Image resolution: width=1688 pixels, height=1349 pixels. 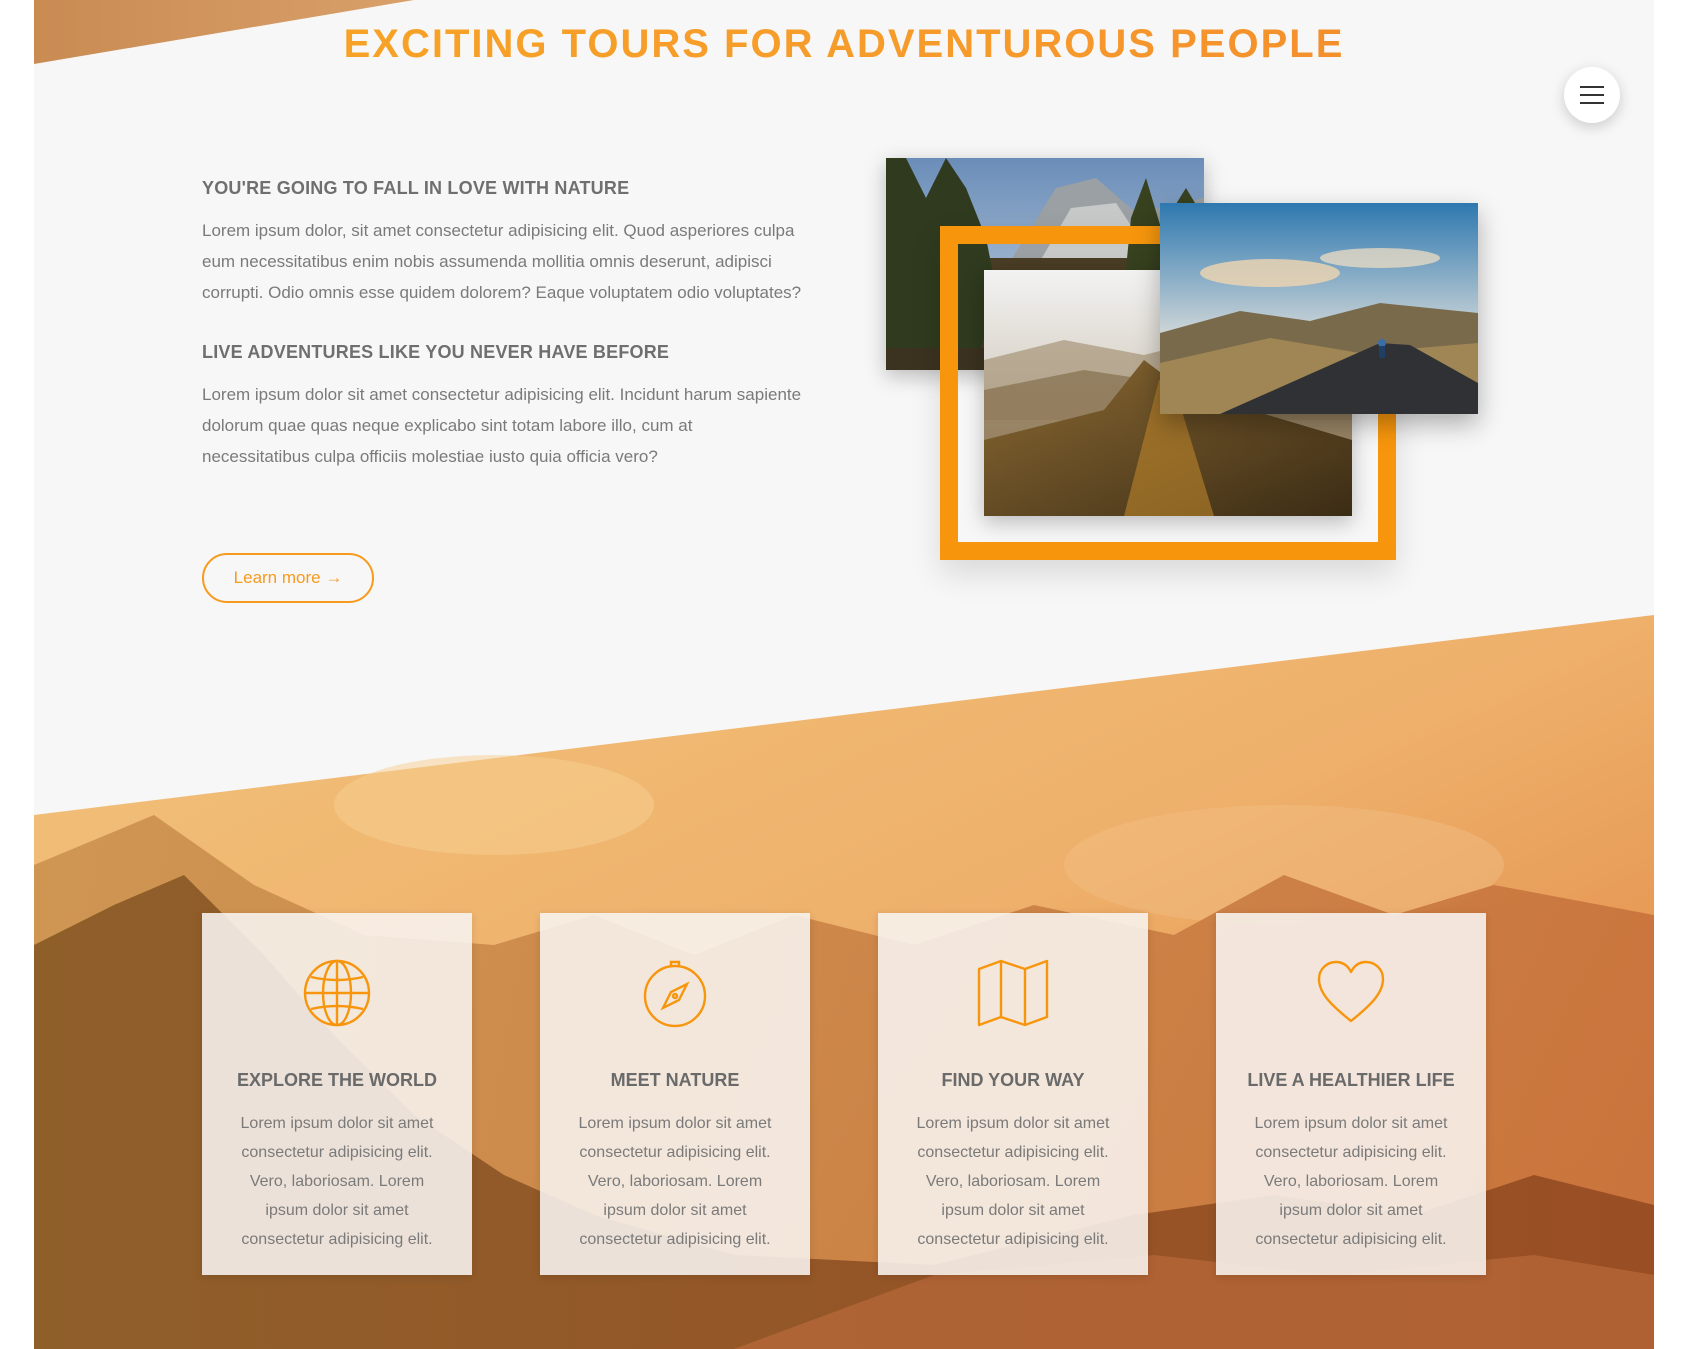 What do you see at coordinates (1351, 991) in the screenshot?
I see `heart-icon` at bounding box center [1351, 991].